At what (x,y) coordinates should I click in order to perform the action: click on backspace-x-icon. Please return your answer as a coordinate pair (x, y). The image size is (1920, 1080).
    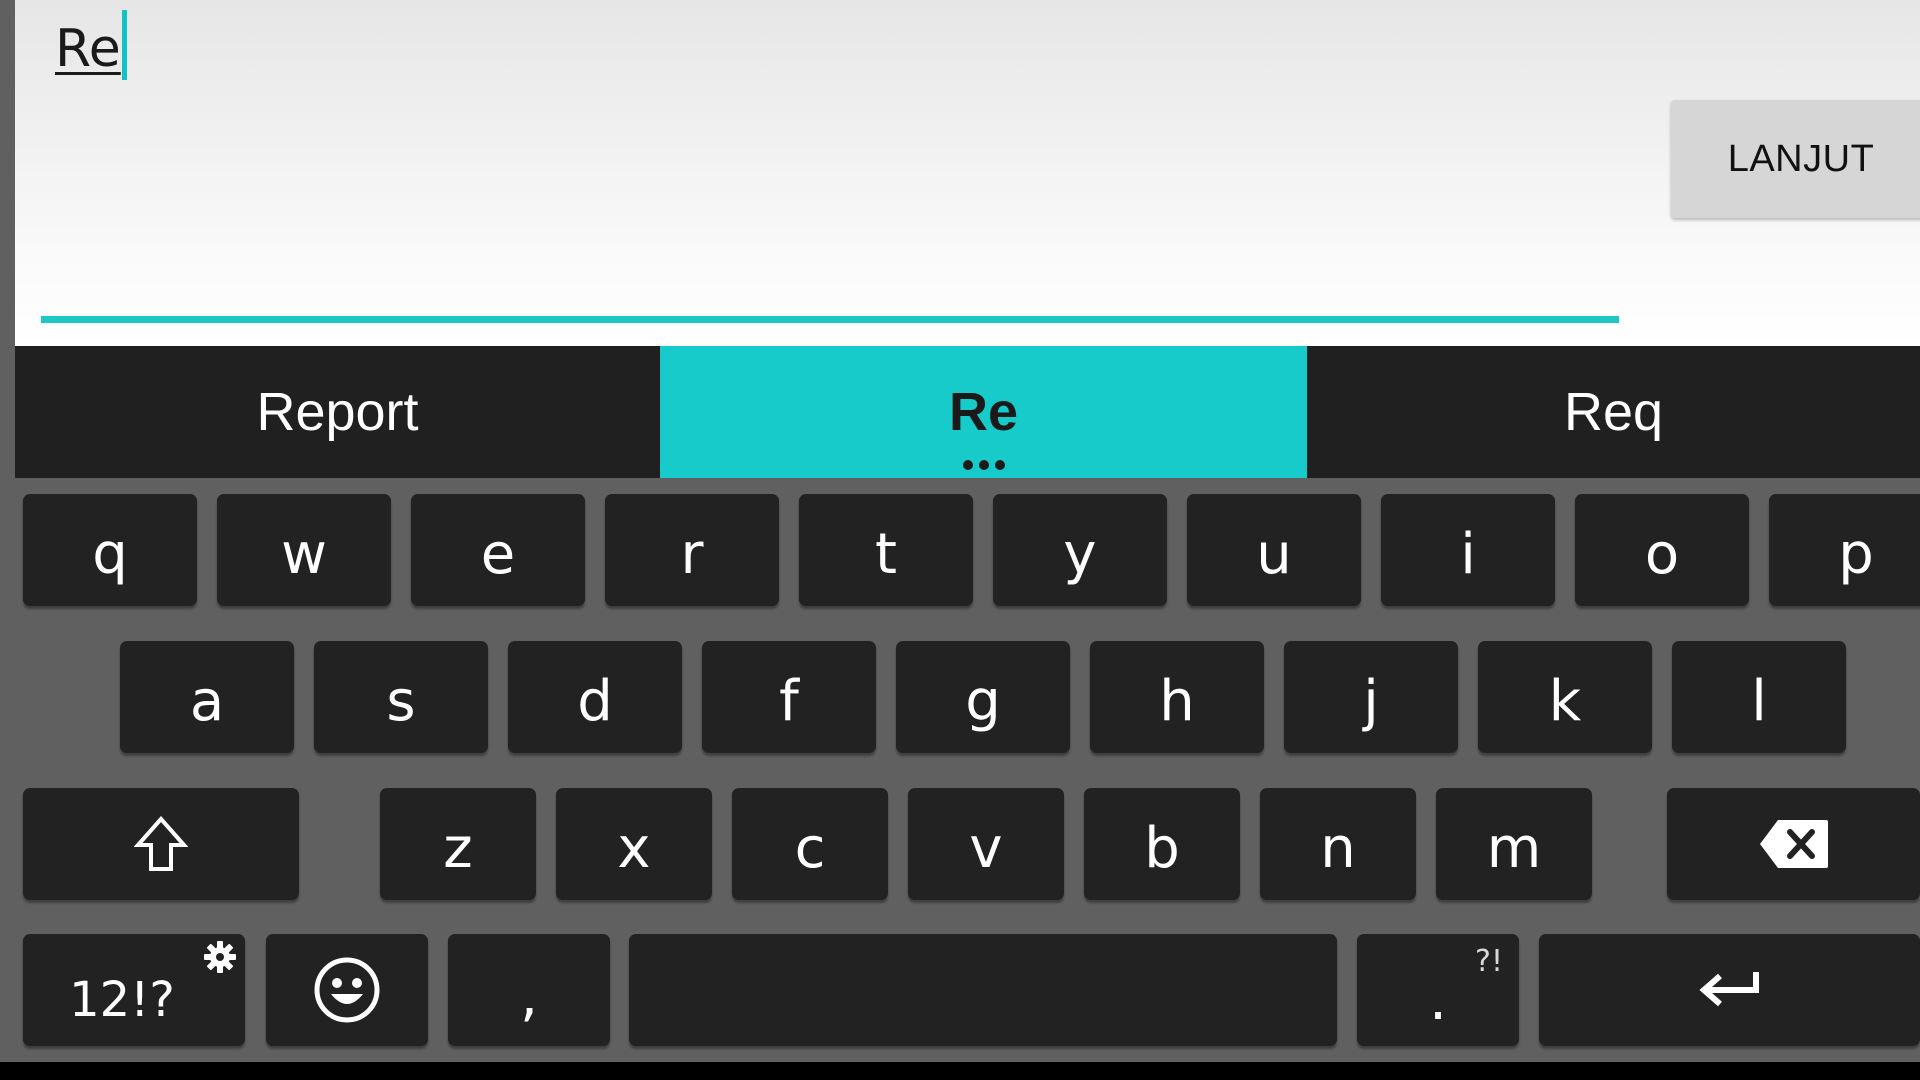
    Looking at the image, I should click on (1793, 844).